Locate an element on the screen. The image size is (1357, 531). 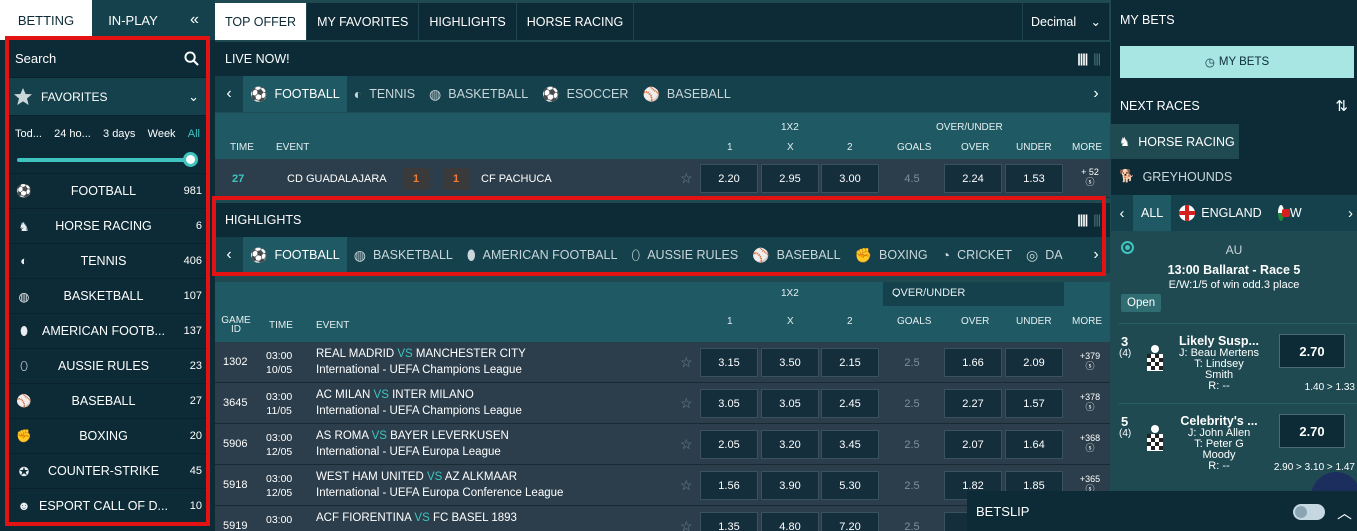
odds-button-1: 3.15 is located at coordinates (729, 362).